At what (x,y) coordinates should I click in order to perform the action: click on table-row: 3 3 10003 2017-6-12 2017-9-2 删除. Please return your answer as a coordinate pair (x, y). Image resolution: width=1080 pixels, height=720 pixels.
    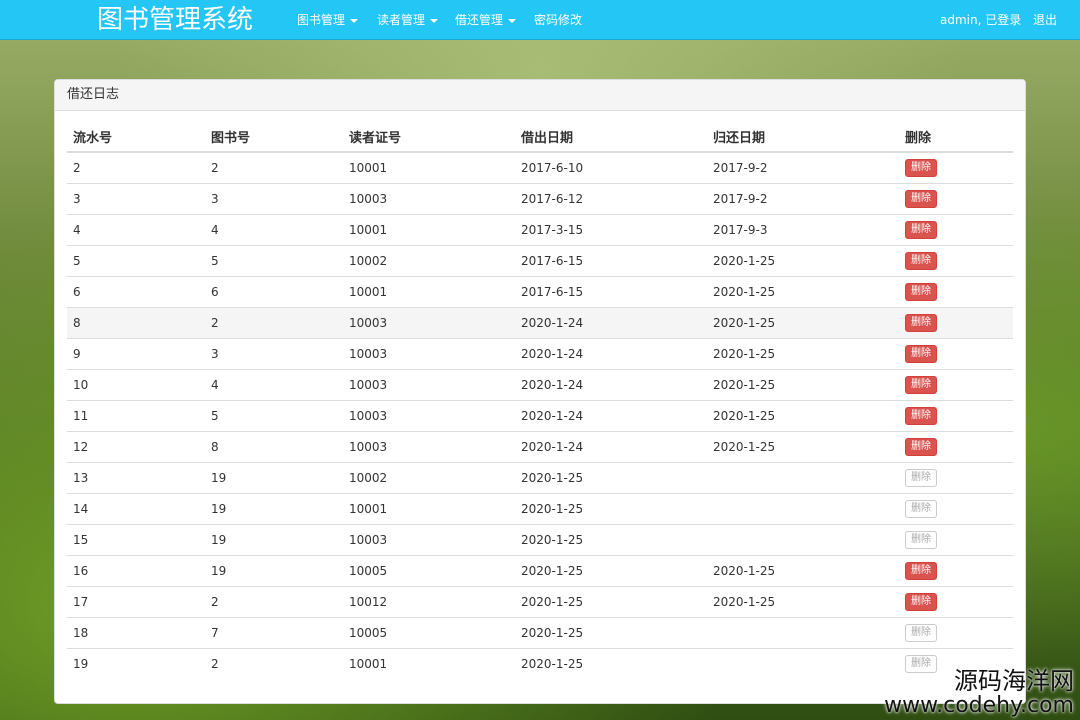
    Looking at the image, I should click on (540, 199).